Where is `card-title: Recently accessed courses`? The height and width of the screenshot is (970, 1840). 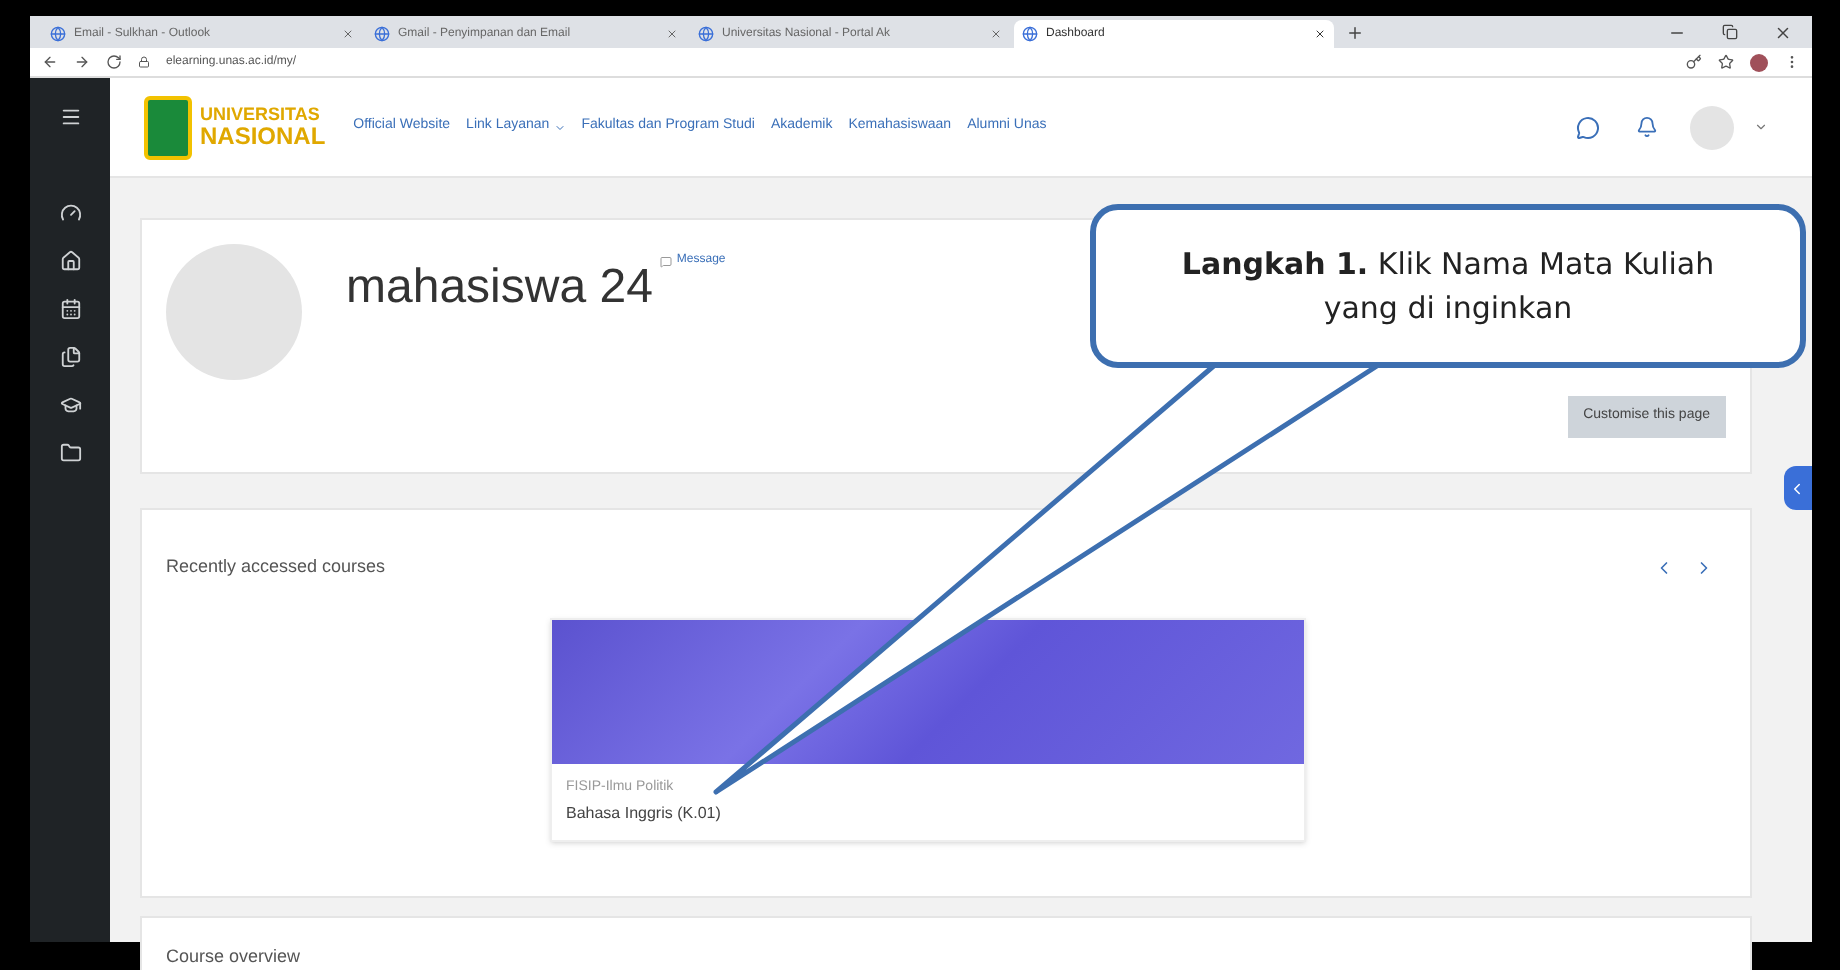
card-title: Recently accessed courses is located at coordinates (277, 567).